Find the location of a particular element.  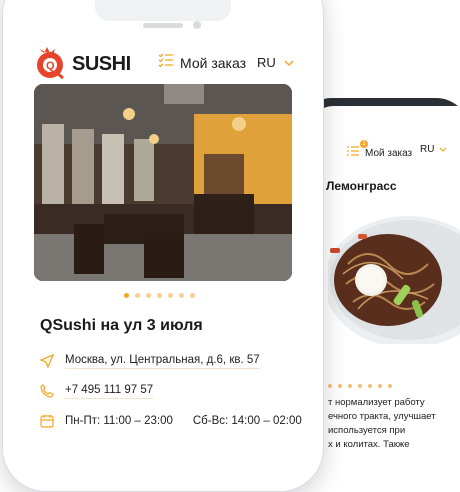

phone-icon is located at coordinates (47, 391).